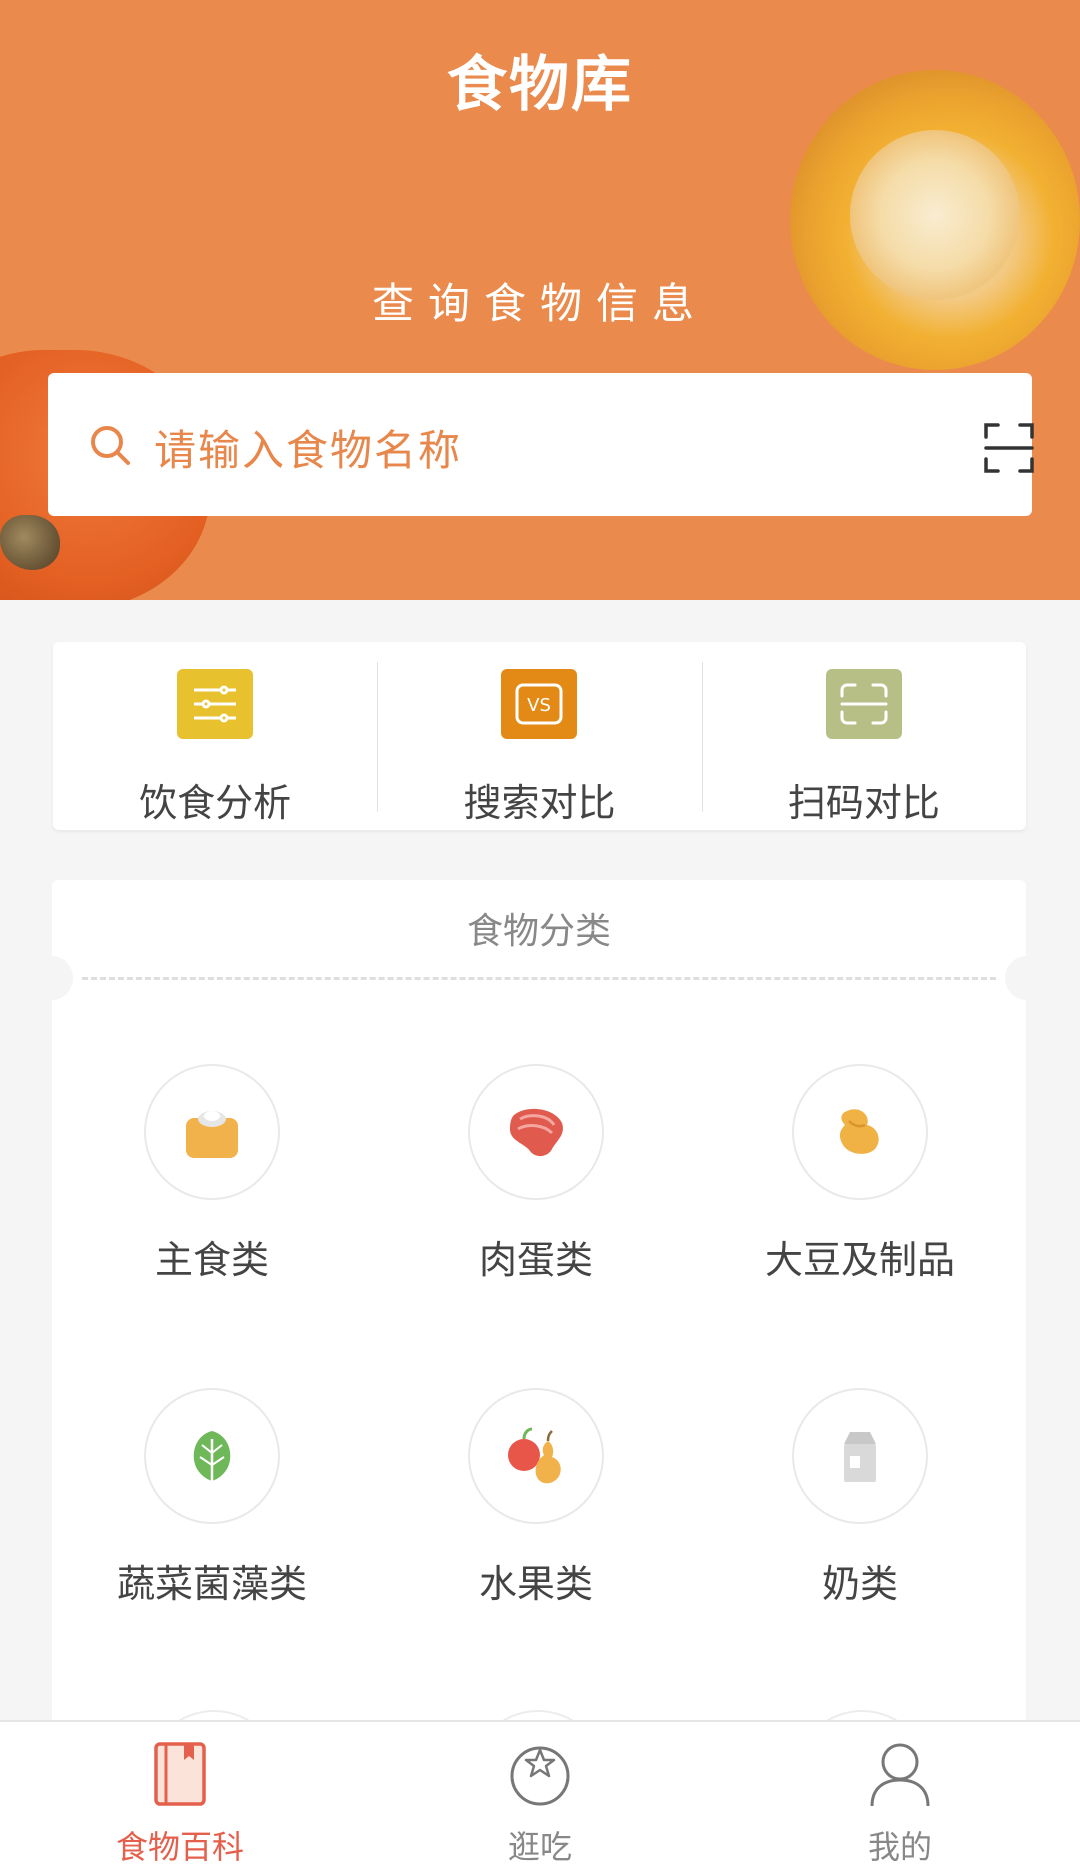 This screenshot has height=1866, width=1080. I want to click on category-label: 水果类, so click(535, 1584).